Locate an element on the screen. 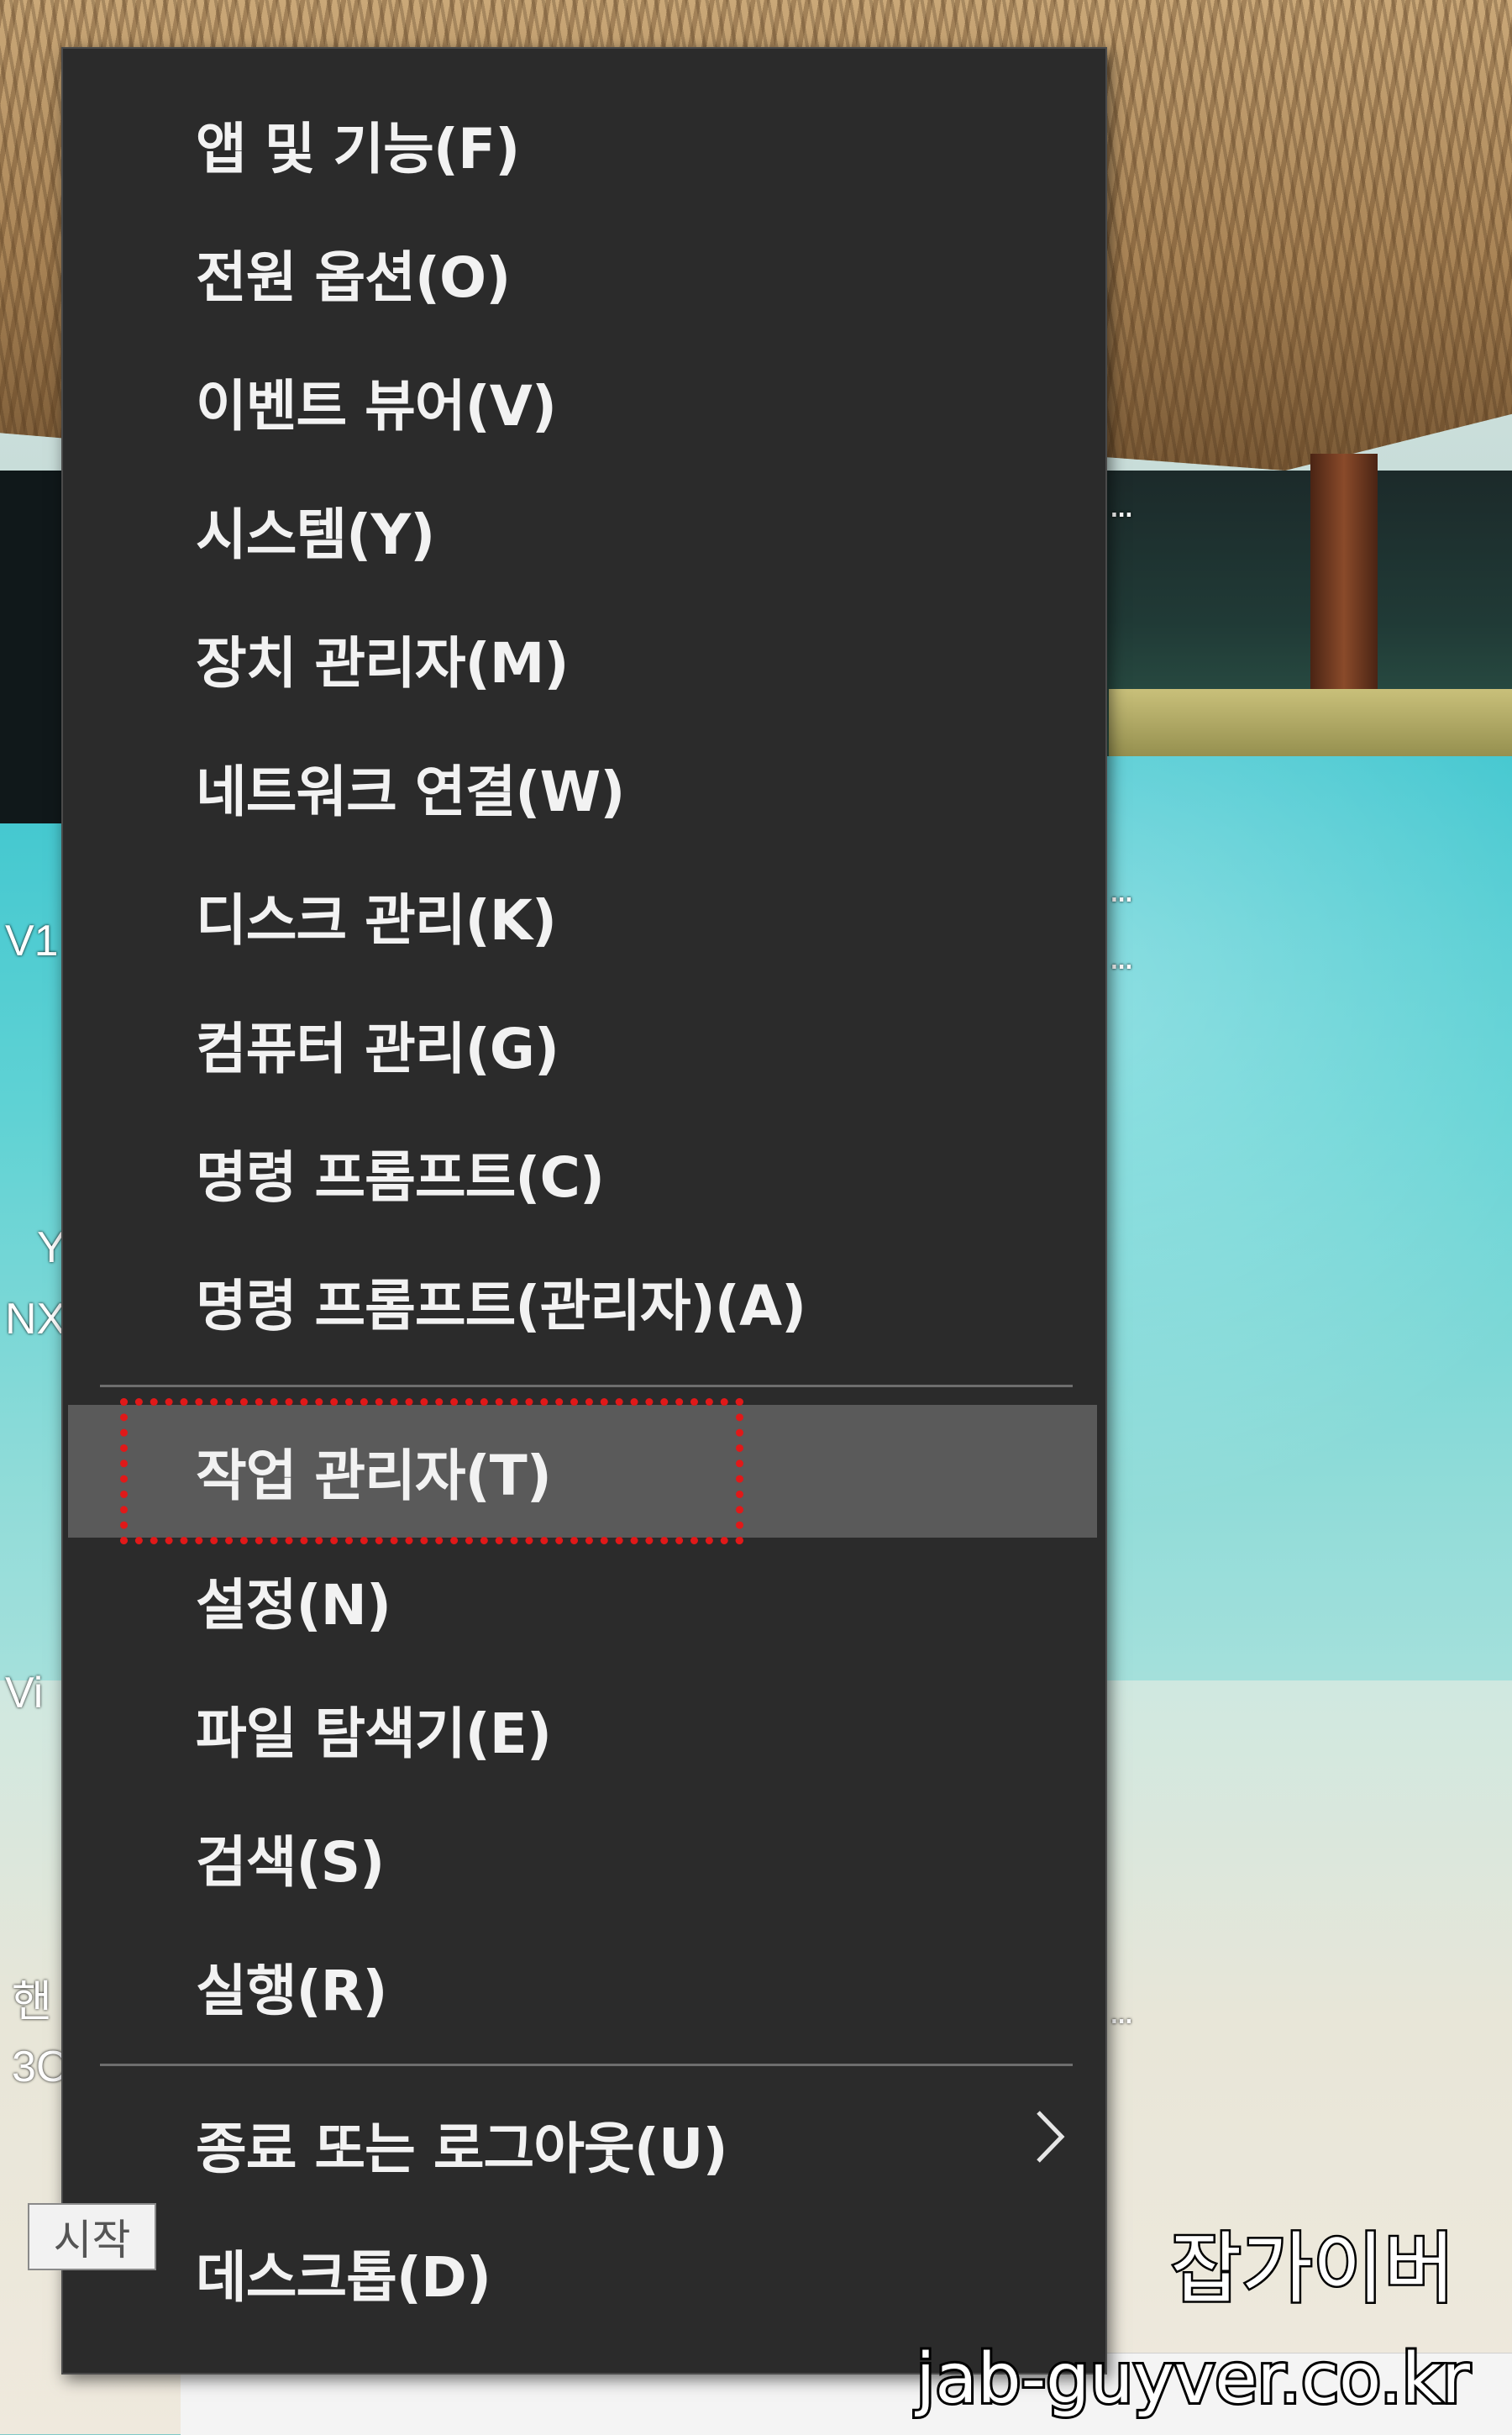  menu-item-label: 작업 관리자(T) is located at coordinates (374, 1476).